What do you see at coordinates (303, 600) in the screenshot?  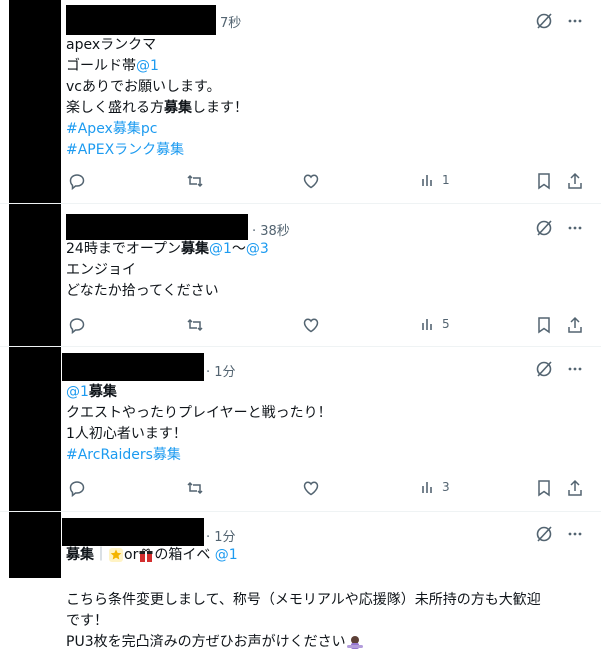 I see `tweet-line: こちら条件変更しまして、称号（メモリアルや応援隊）未所持の方も大歓迎` at bounding box center [303, 600].